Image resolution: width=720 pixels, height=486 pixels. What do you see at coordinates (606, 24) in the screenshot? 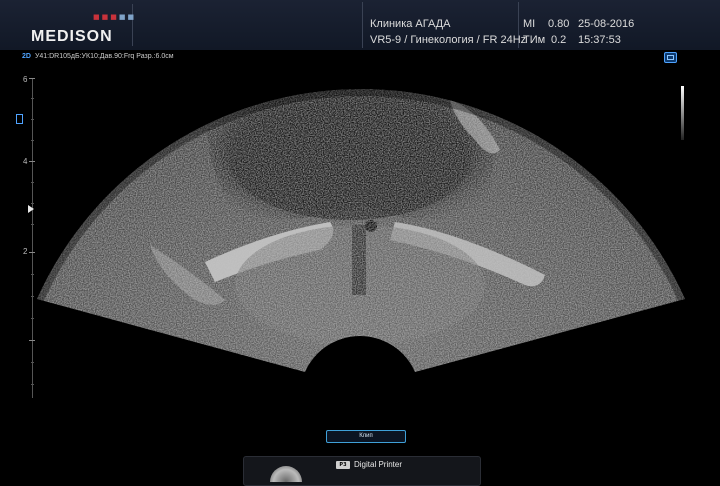
I see `exam-date: 25-08-2016` at bounding box center [606, 24].